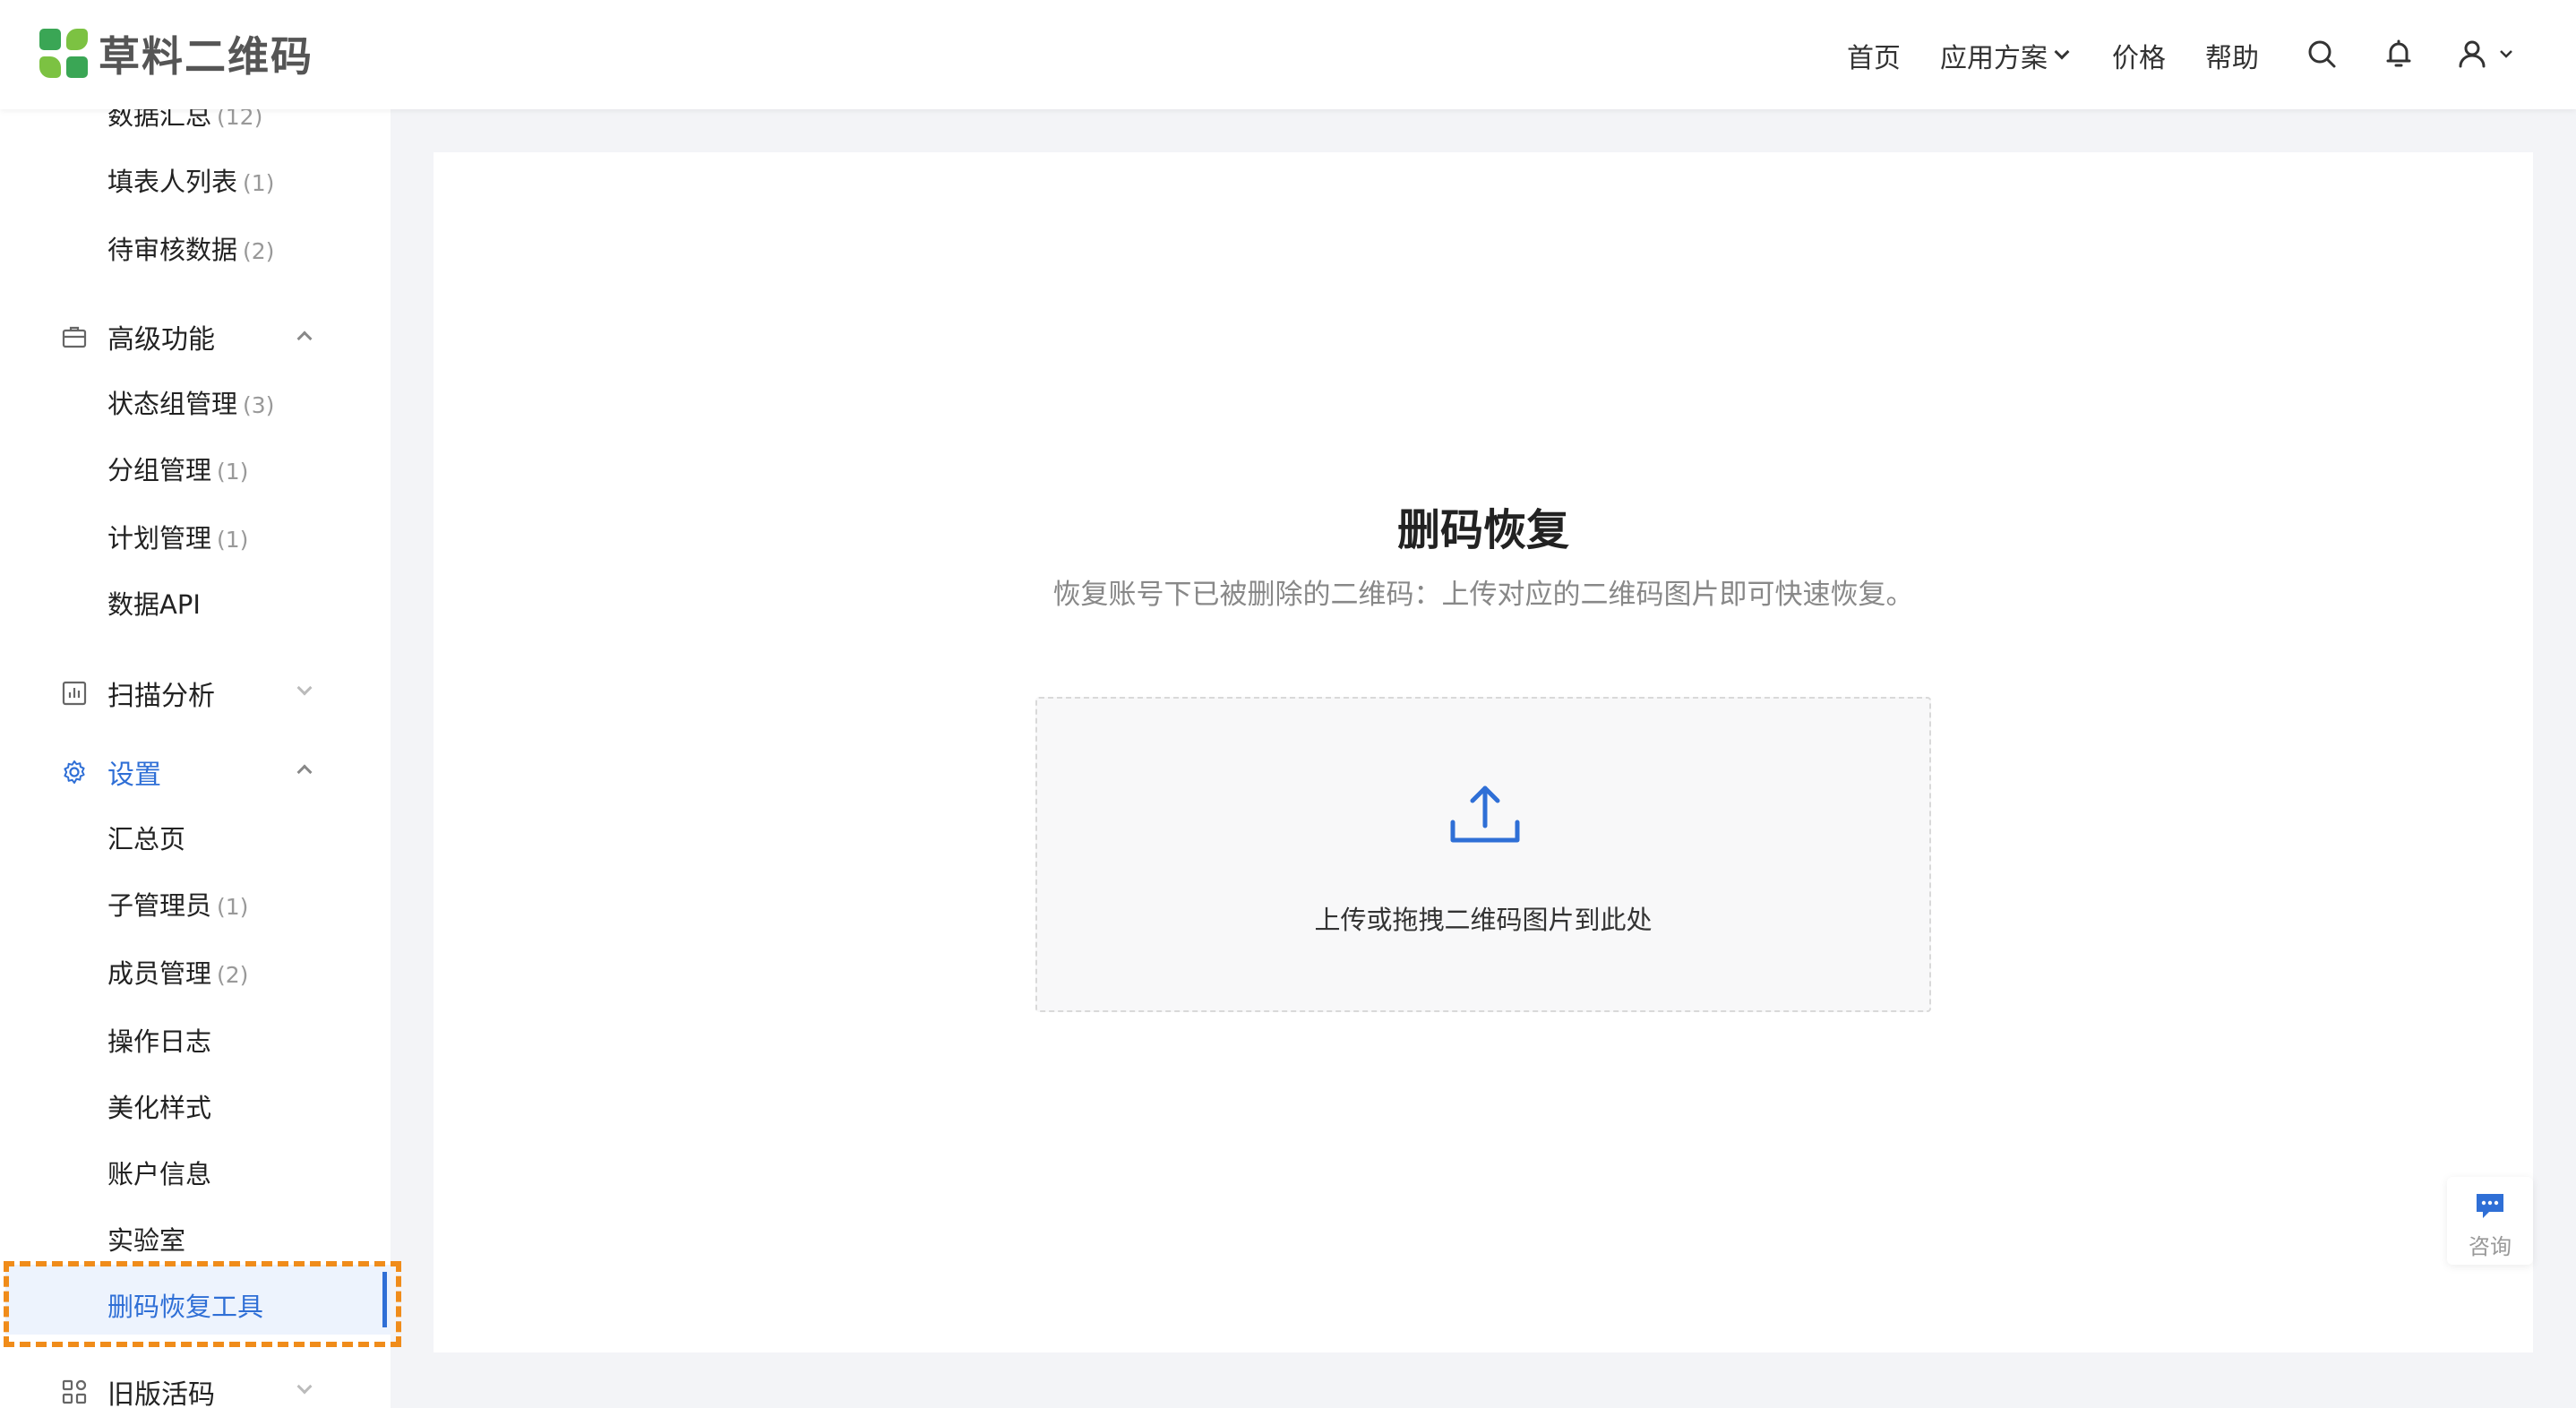 The image size is (2576, 1408). What do you see at coordinates (259, 405) in the screenshot?
I see `sidebar-item-count: (3)` at bounding box center [259, 405].